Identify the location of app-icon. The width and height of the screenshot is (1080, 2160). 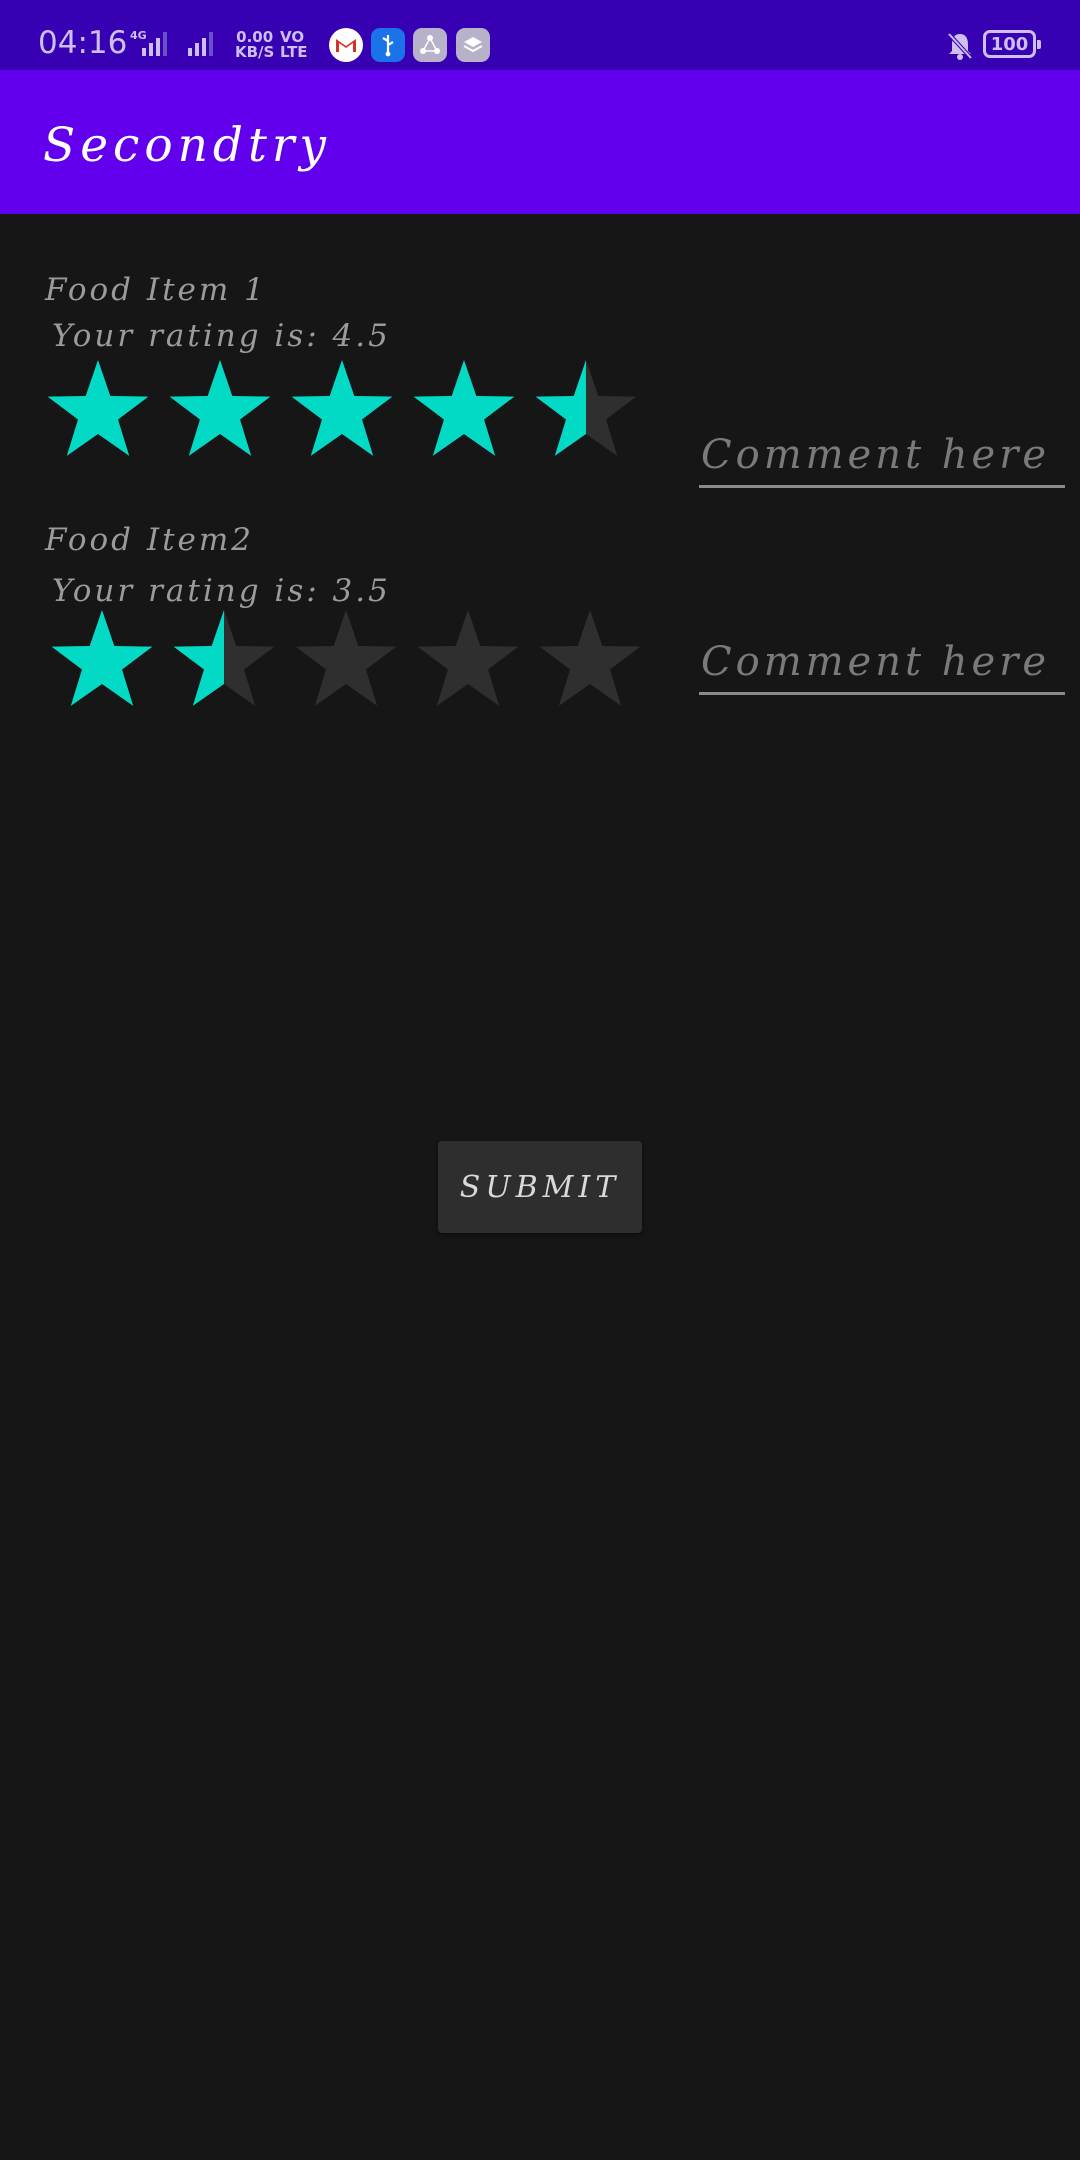
(430, 45).